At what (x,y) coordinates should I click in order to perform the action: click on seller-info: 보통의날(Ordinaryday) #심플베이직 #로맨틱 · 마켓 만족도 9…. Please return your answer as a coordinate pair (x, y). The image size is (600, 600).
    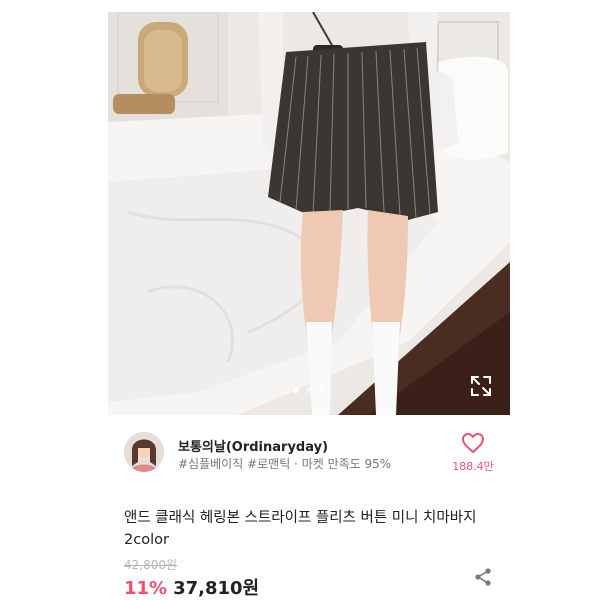
    Looking at the image, I should click on (309, 454).